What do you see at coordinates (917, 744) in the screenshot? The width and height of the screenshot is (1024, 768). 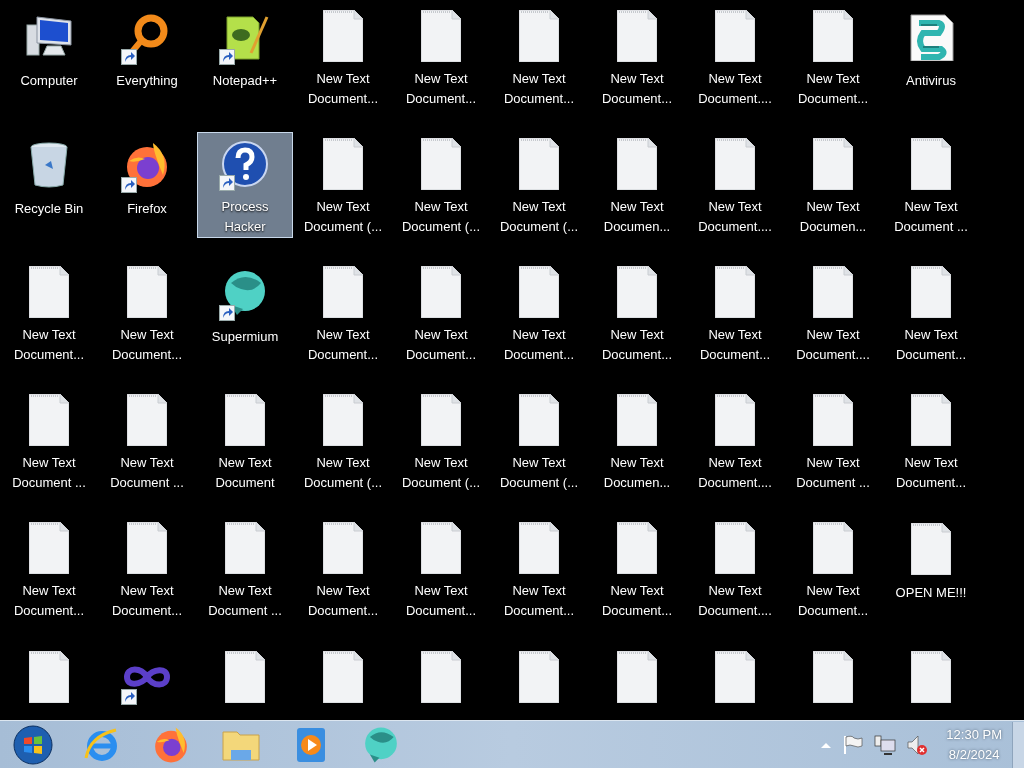 I see `muted-speaker-icon` at bounding box center [917, 744].